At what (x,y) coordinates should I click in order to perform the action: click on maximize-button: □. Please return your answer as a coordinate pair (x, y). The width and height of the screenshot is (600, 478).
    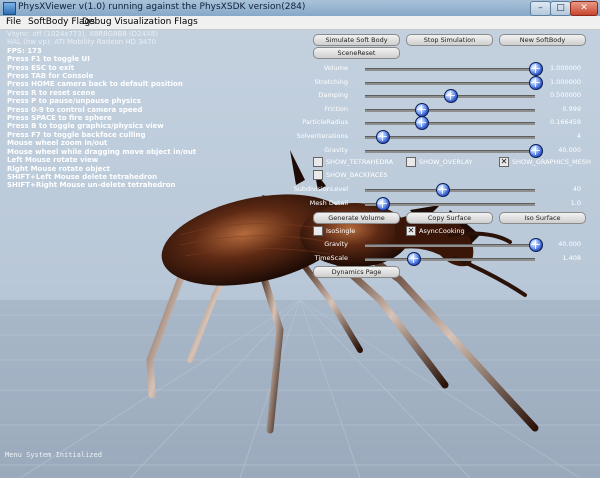
    Looking at the image, I should click on (560, 8).